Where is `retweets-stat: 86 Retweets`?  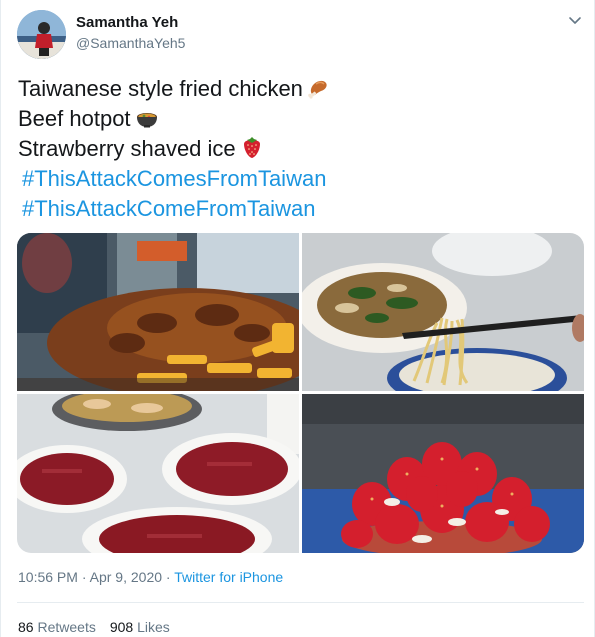 retweets-stat: 86 Retweets is located at coordinates (57, 627).